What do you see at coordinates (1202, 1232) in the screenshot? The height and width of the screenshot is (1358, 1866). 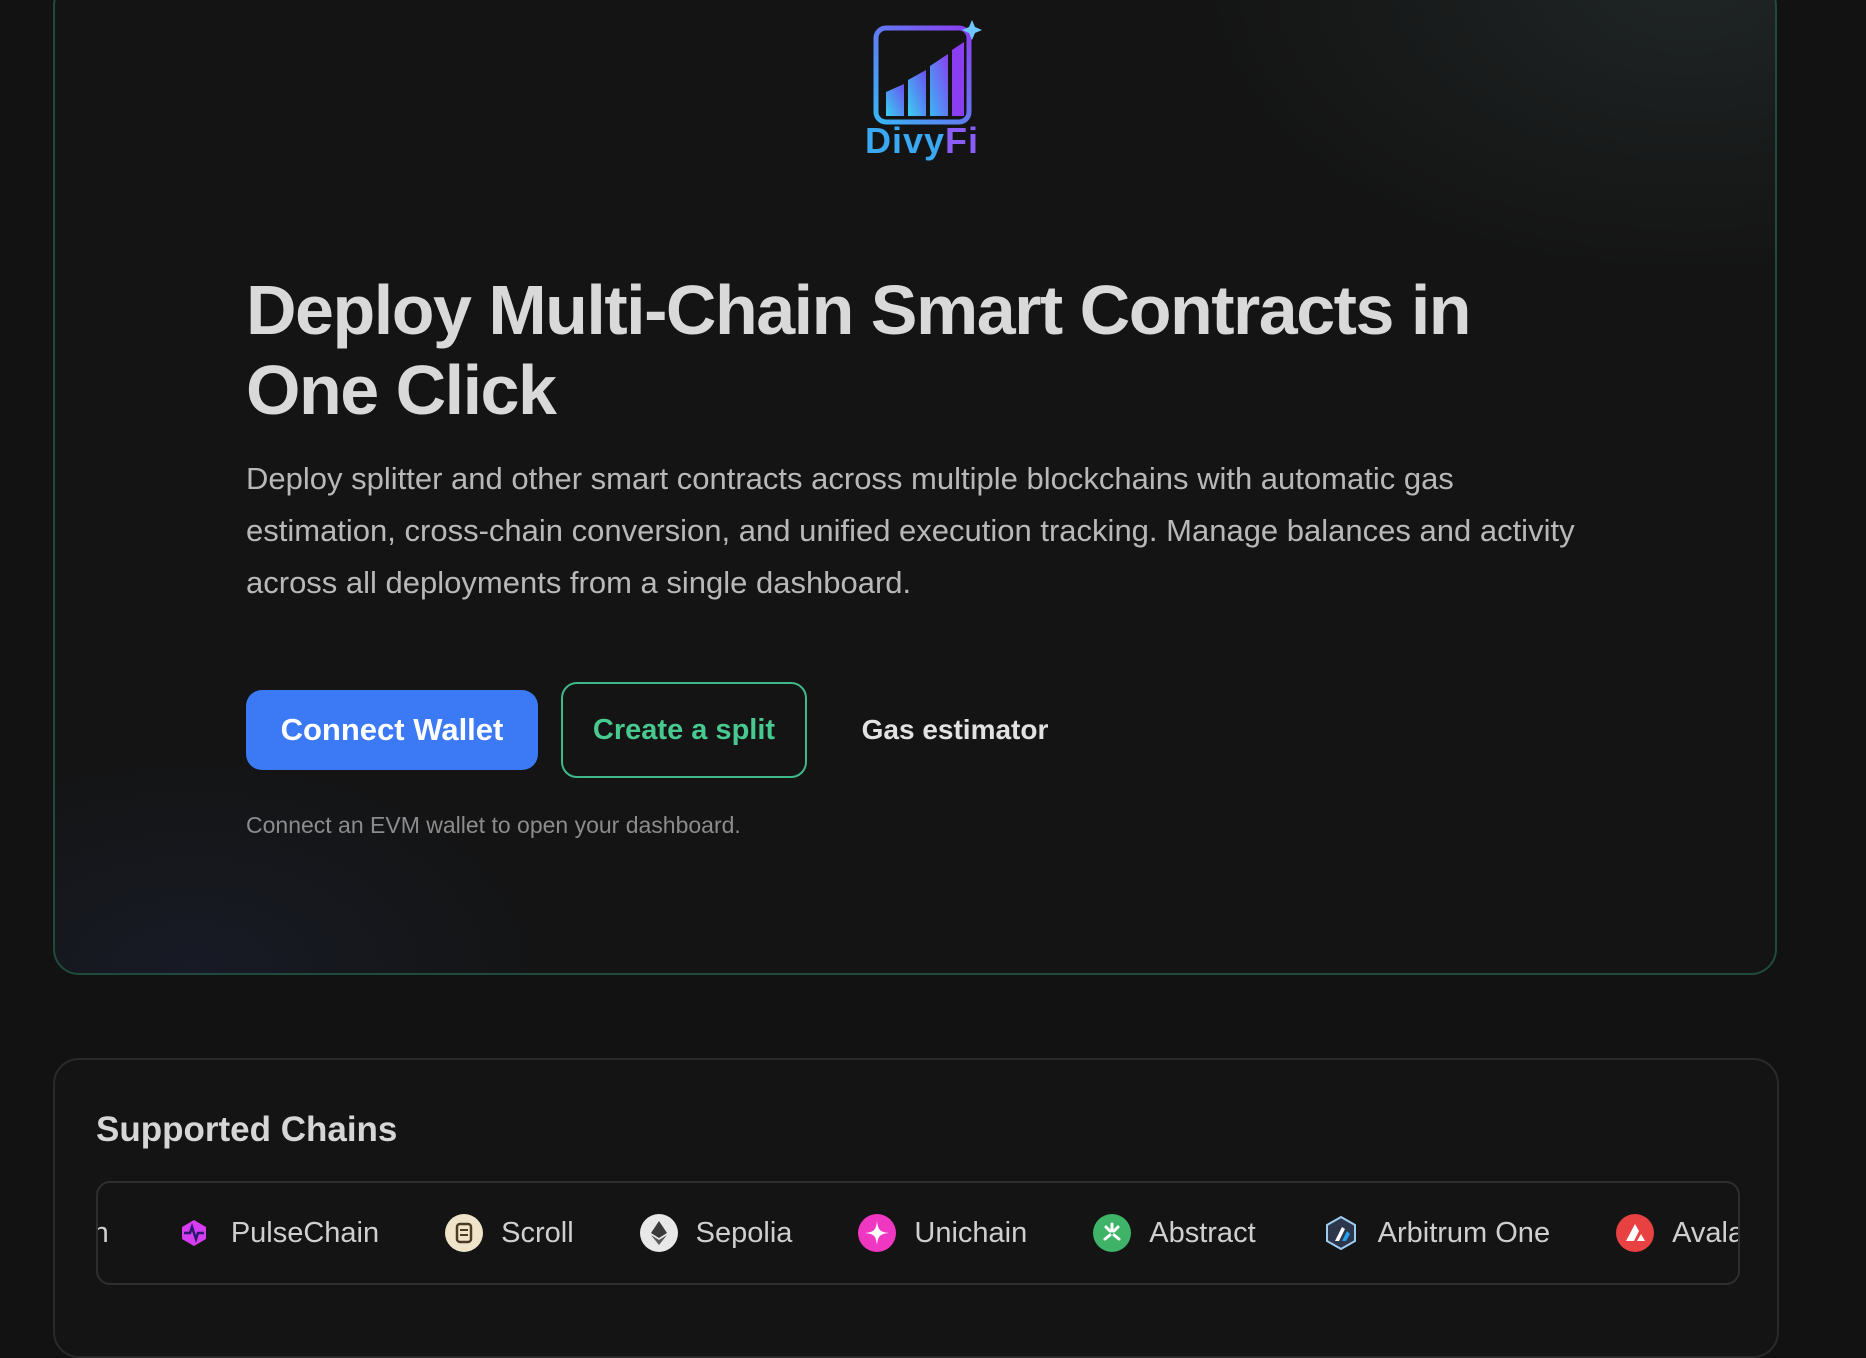 I see `chain-label: Abstract` at bounding box center [1202, 1232].